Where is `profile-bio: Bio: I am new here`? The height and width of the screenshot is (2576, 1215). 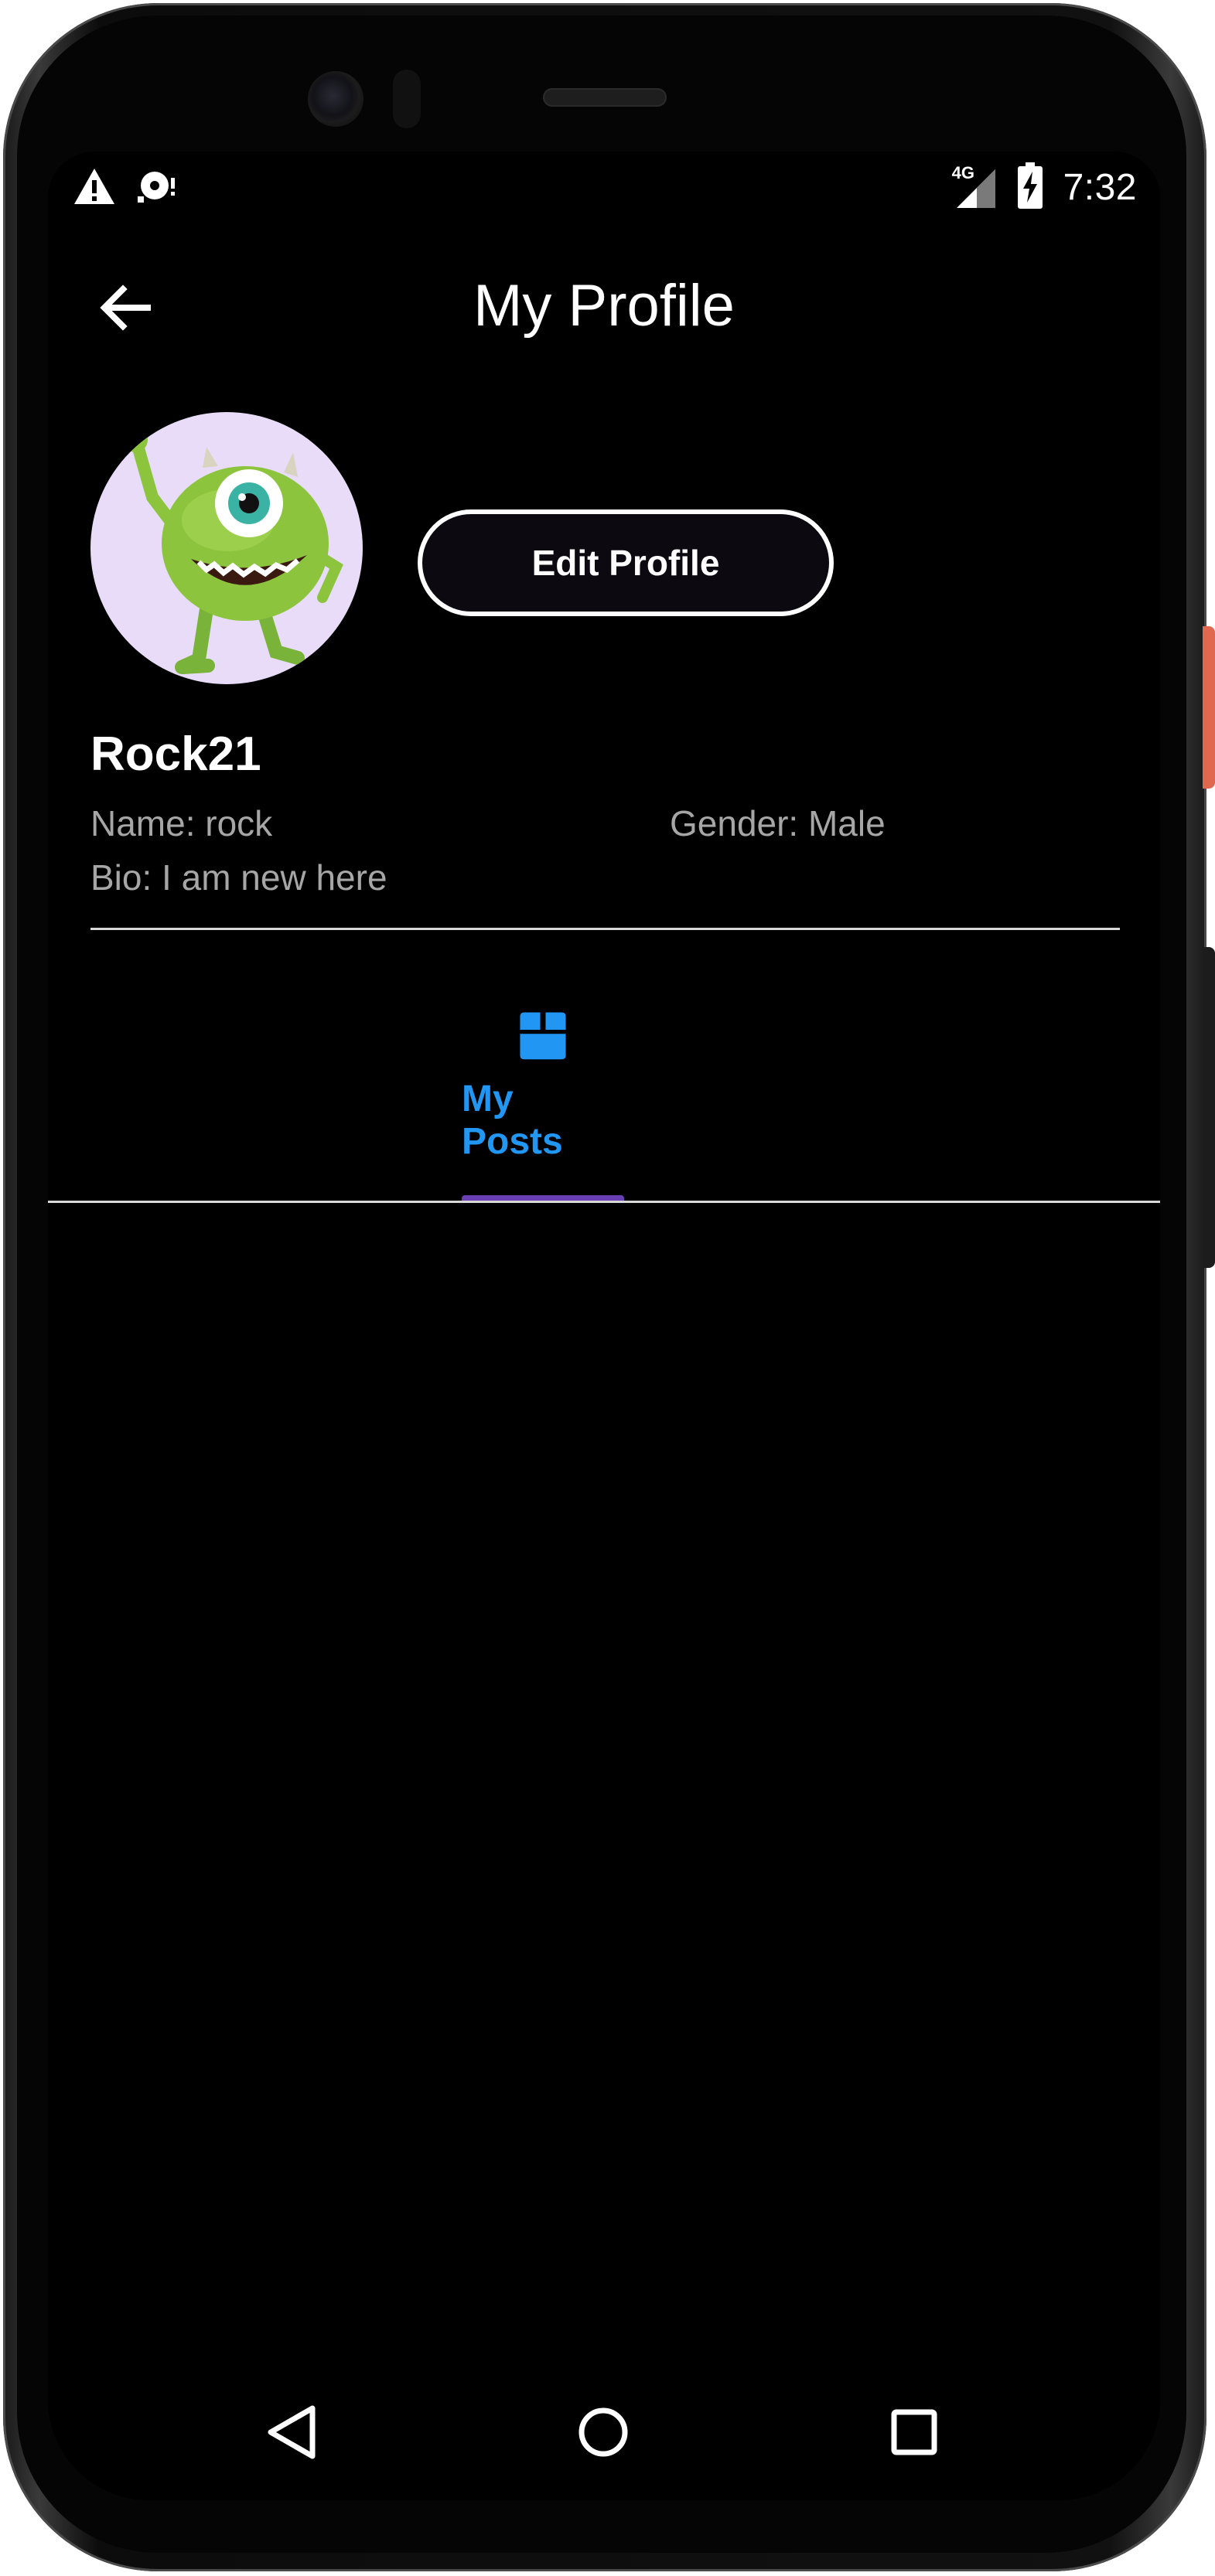 profile-bio: Bio: I am new here is located at coordinates (238, 877).